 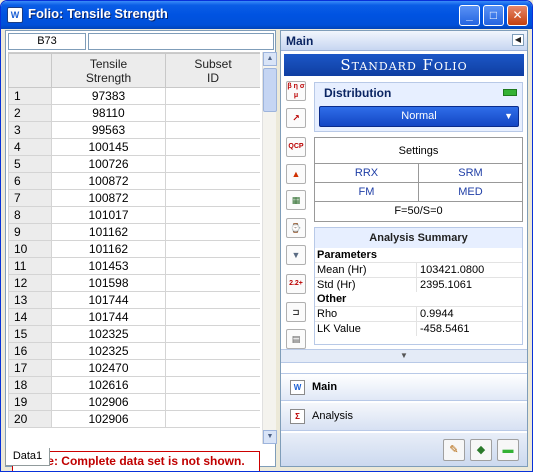 I want to click on nav-main: W Main, so click(x=404, y=387).